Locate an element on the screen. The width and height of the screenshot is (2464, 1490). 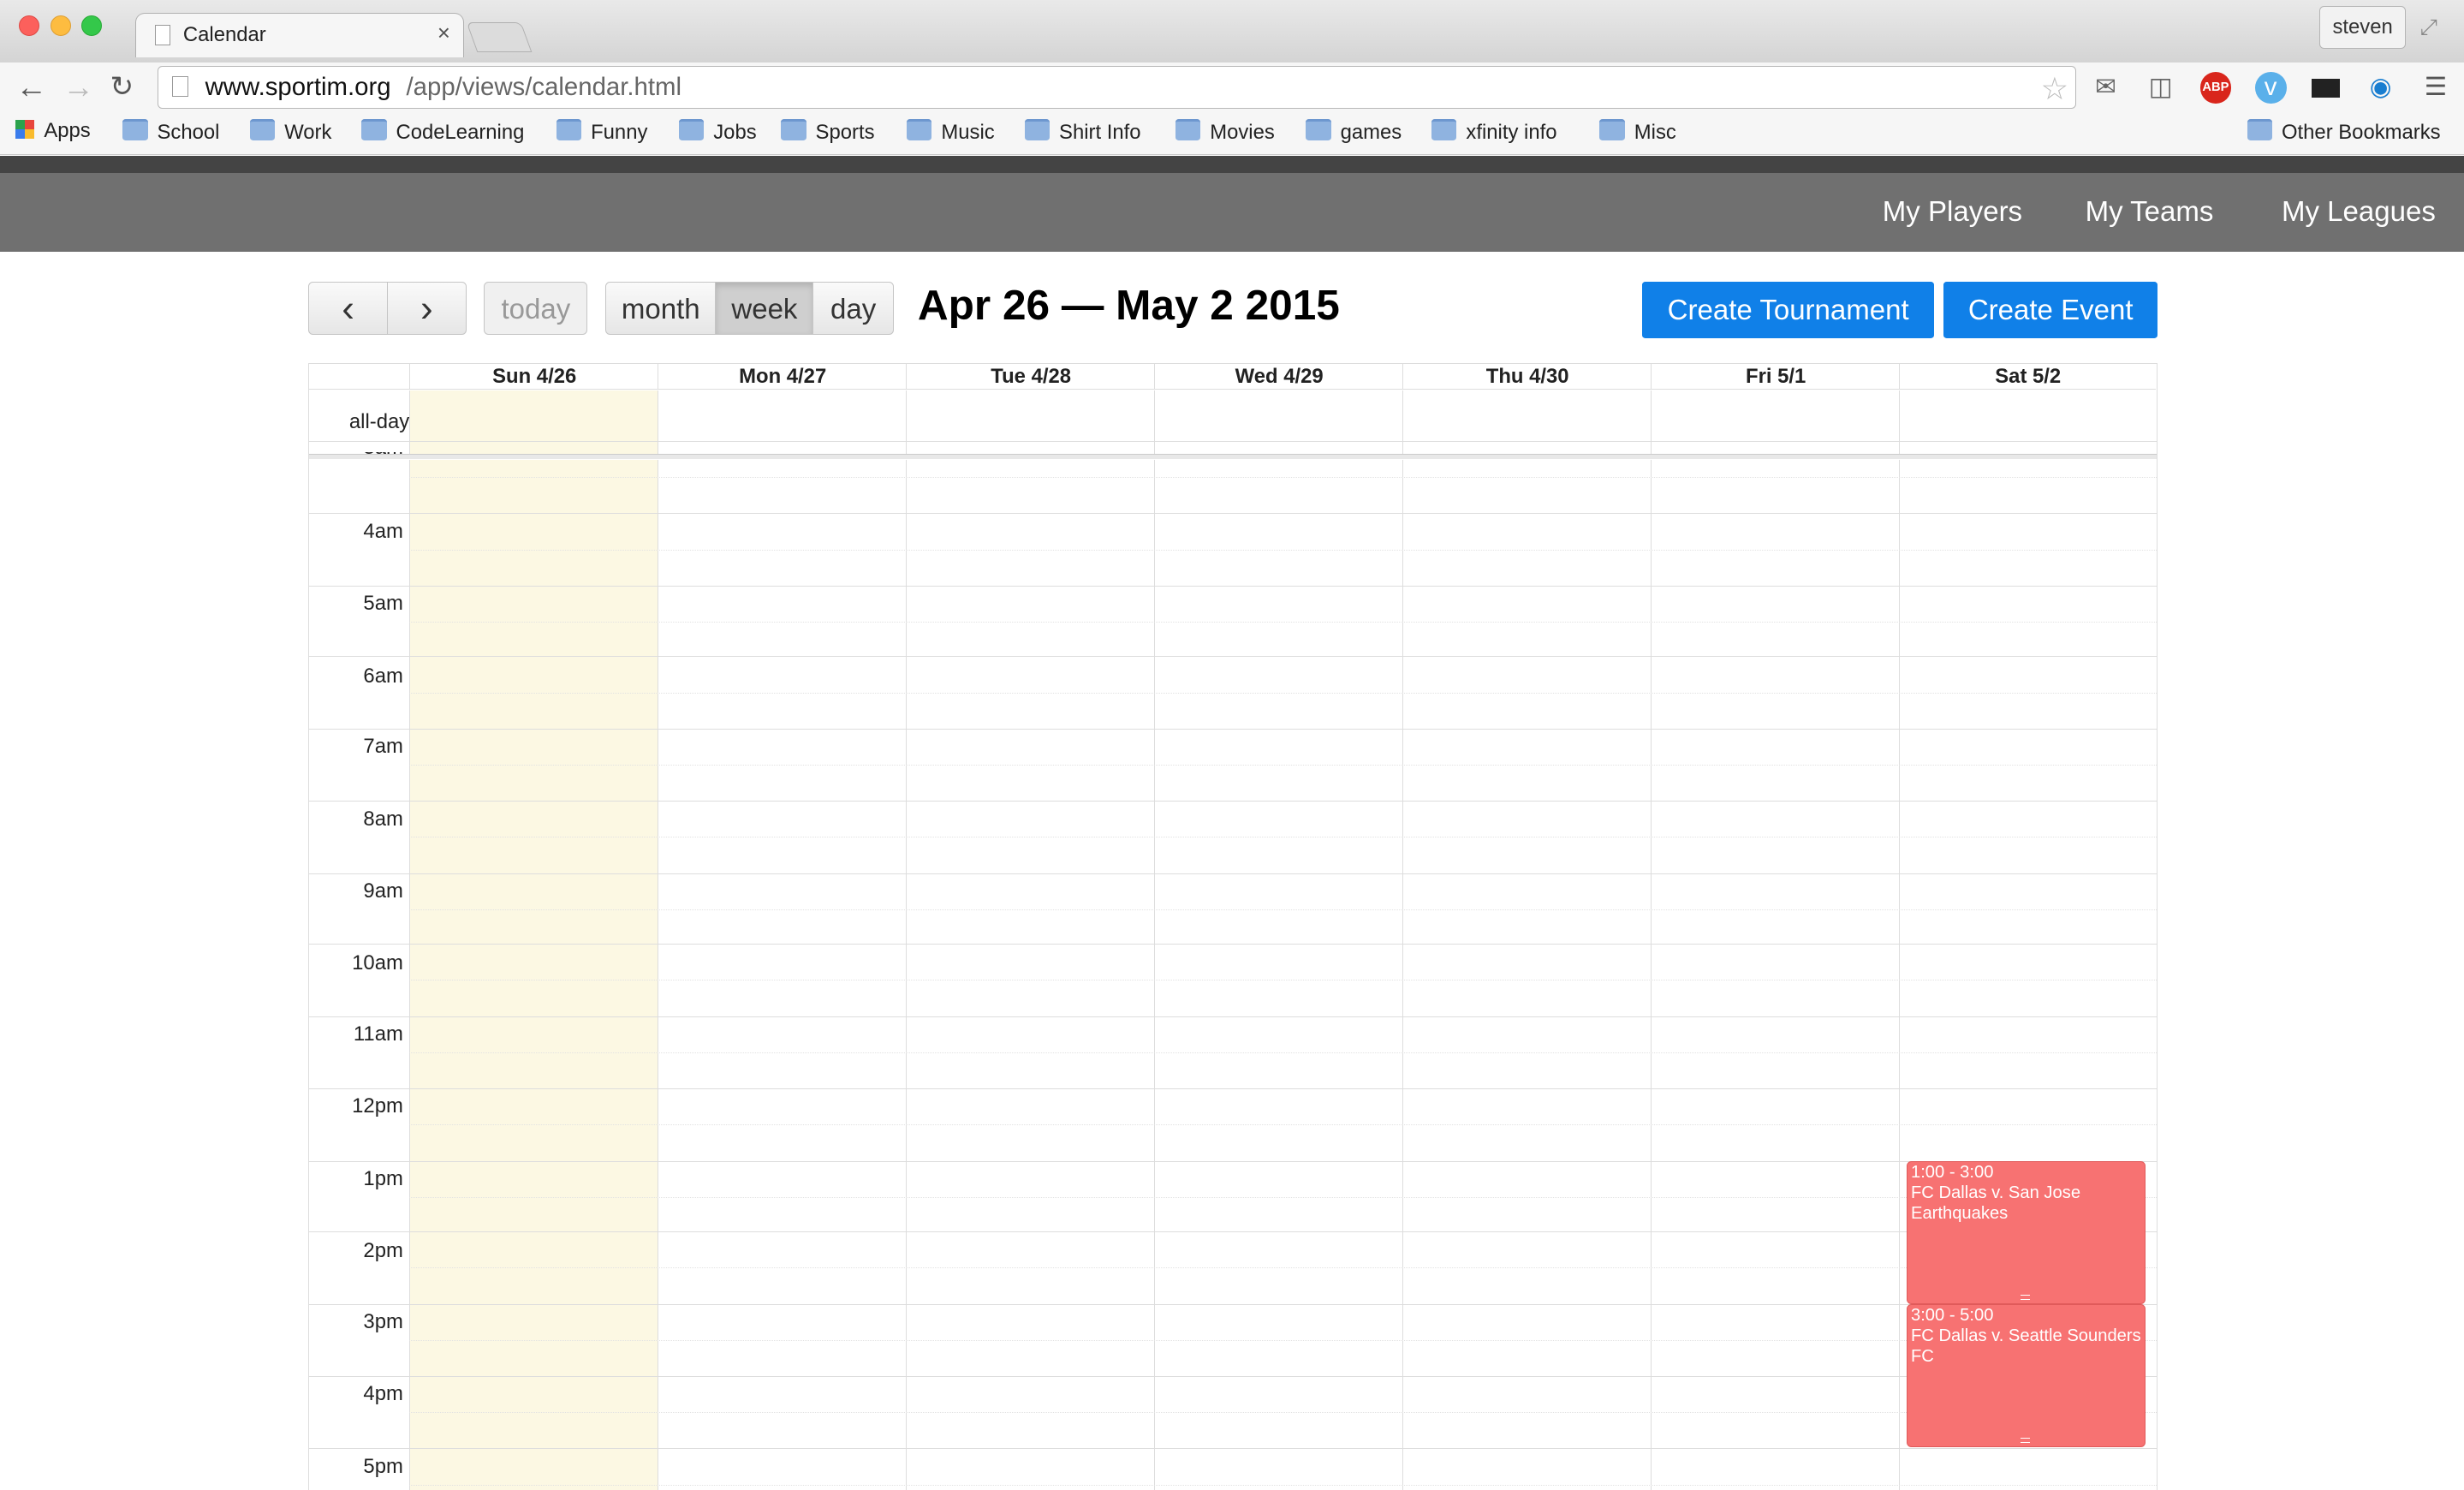
hour-label: 4am is located at coordinates (383, 531).